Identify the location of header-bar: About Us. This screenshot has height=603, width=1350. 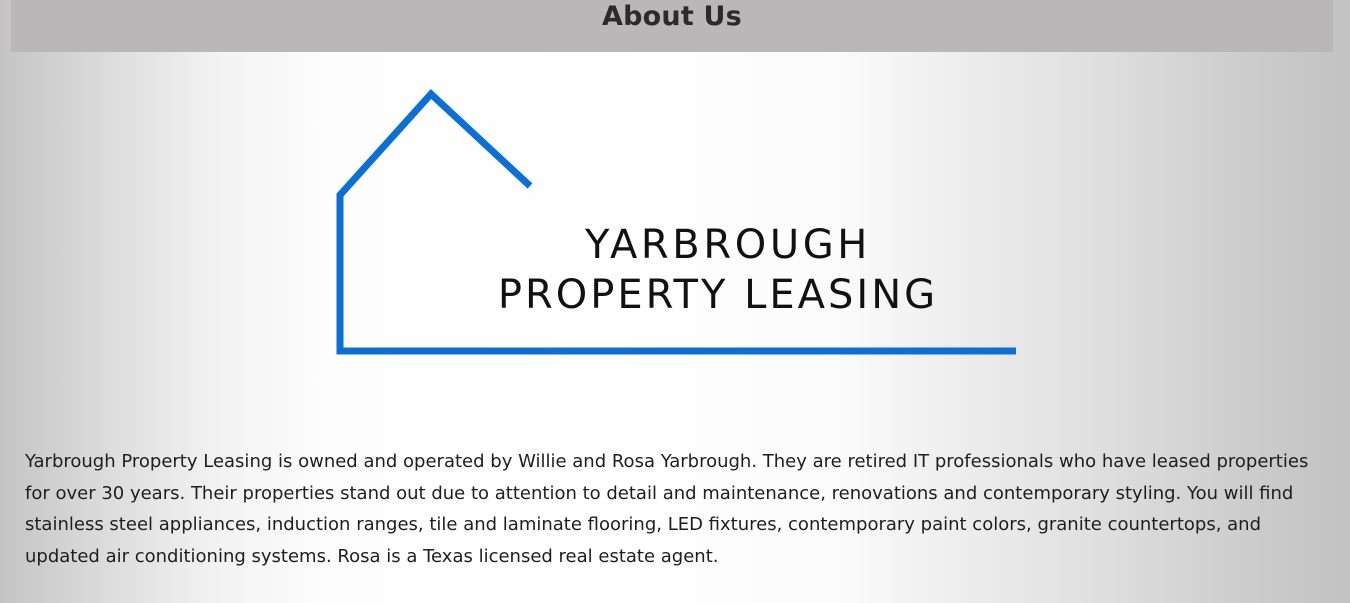
(672, 26).